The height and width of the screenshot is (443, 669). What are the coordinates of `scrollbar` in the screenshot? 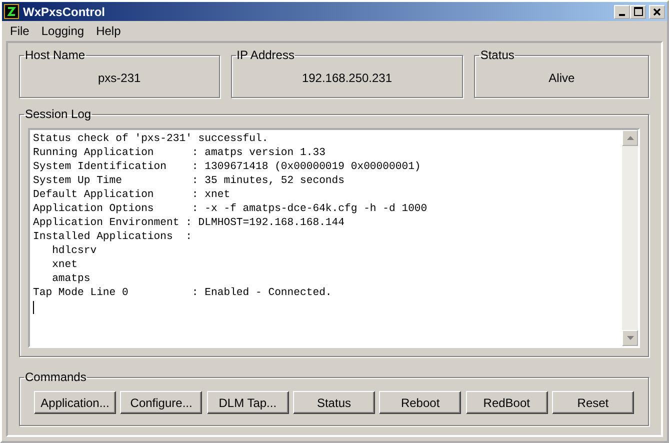 It's located at (630, 238).